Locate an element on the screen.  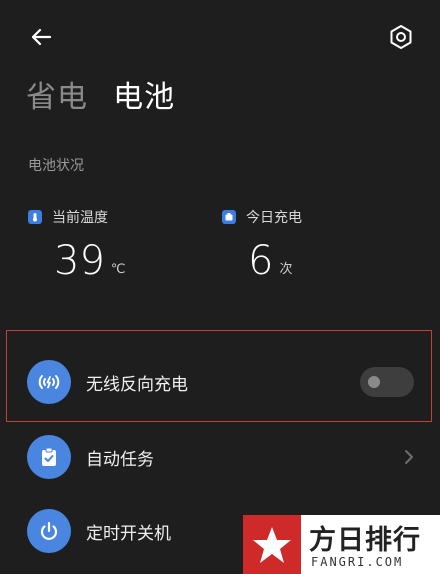
tab-bar: 省电 电池 is located at coordinates (110, 94).